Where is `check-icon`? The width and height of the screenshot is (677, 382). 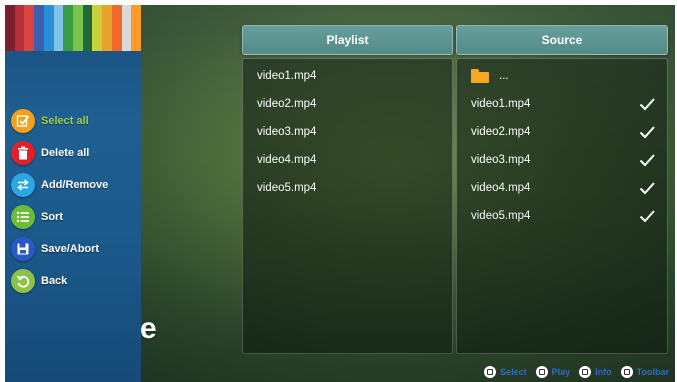
check-icon is located at coordinates (23, 121).